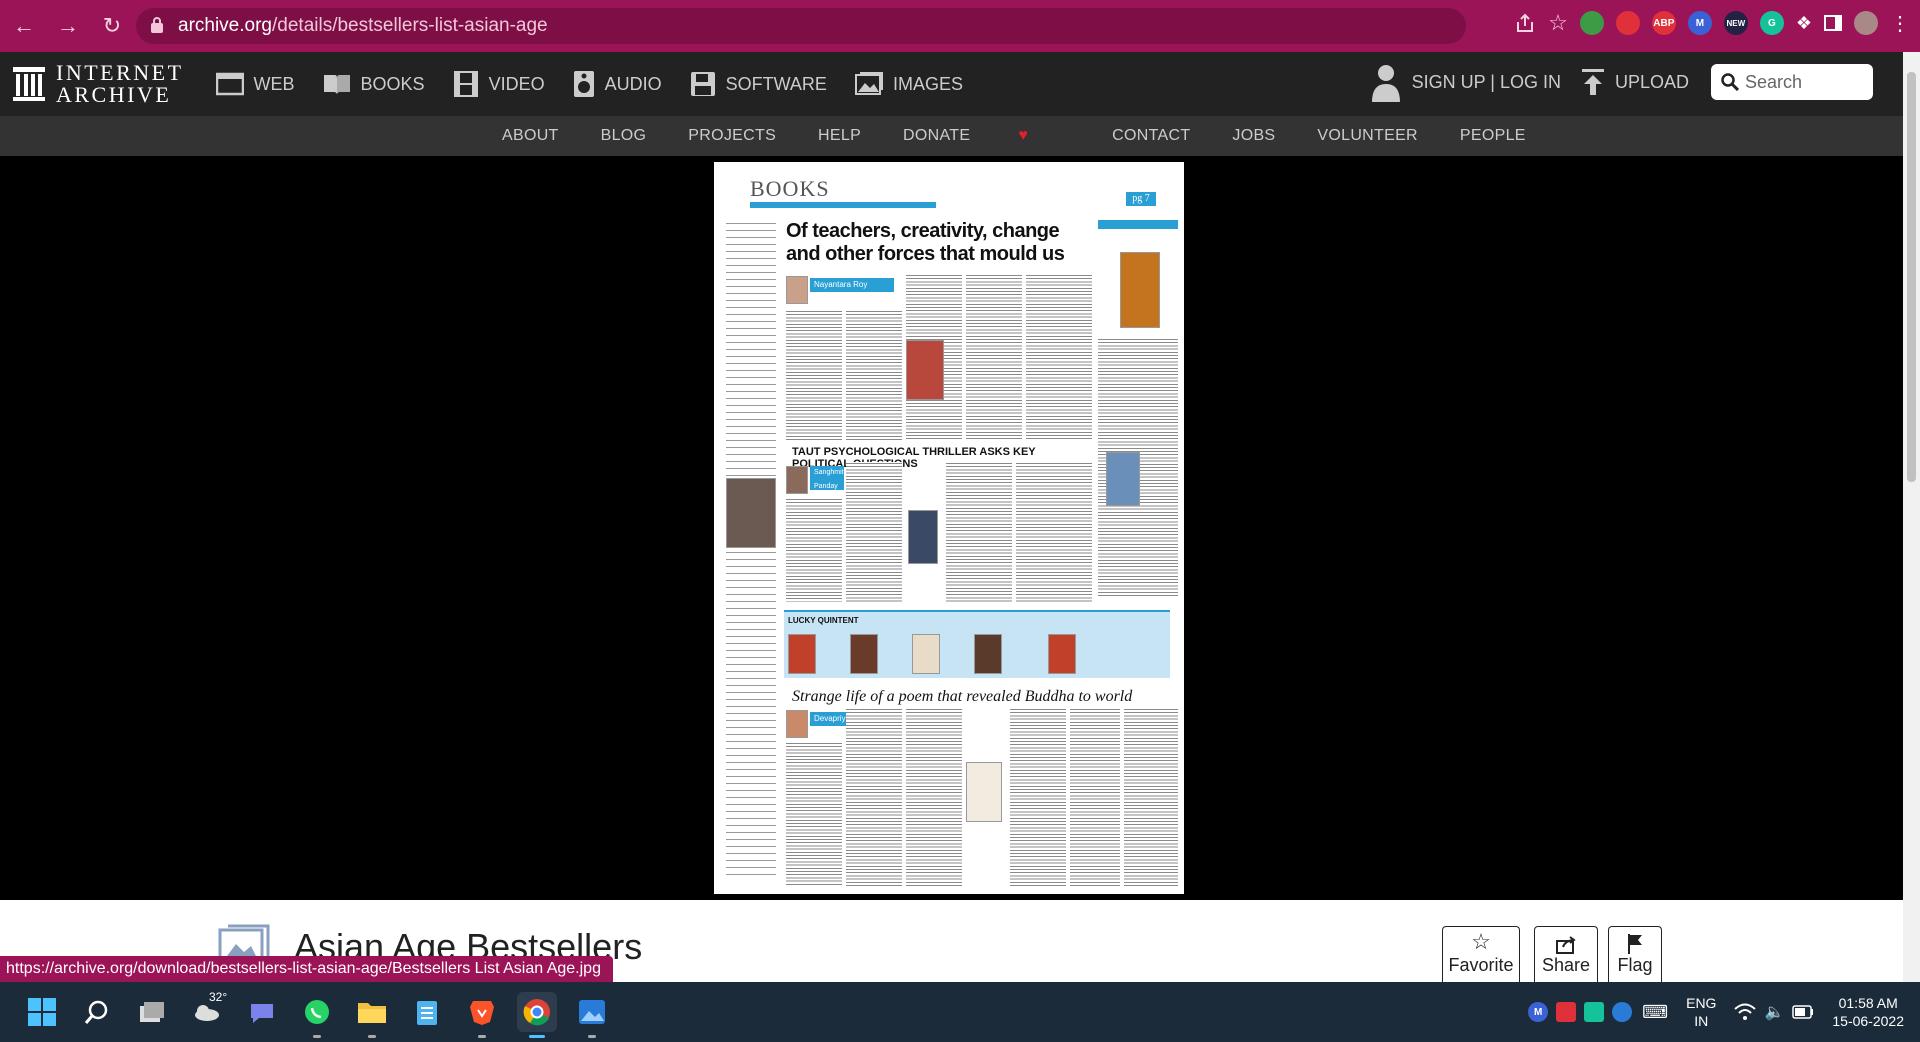  Describe the element at coordinates (592, 1015) in the screenshot. I see `photos-button` at that location.